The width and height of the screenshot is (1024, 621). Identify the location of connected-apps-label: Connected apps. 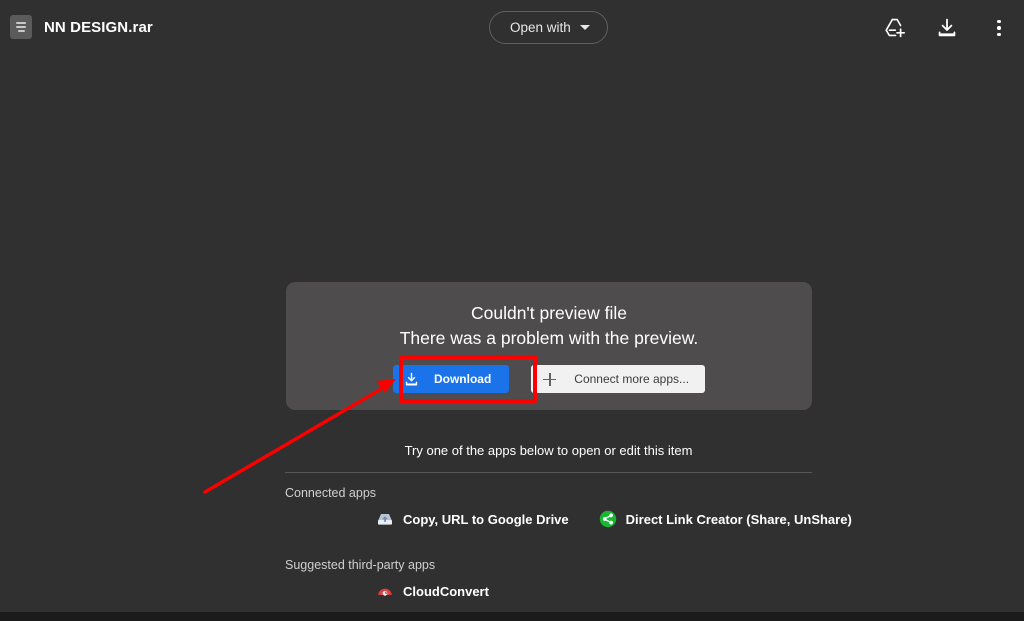
(331, 493).